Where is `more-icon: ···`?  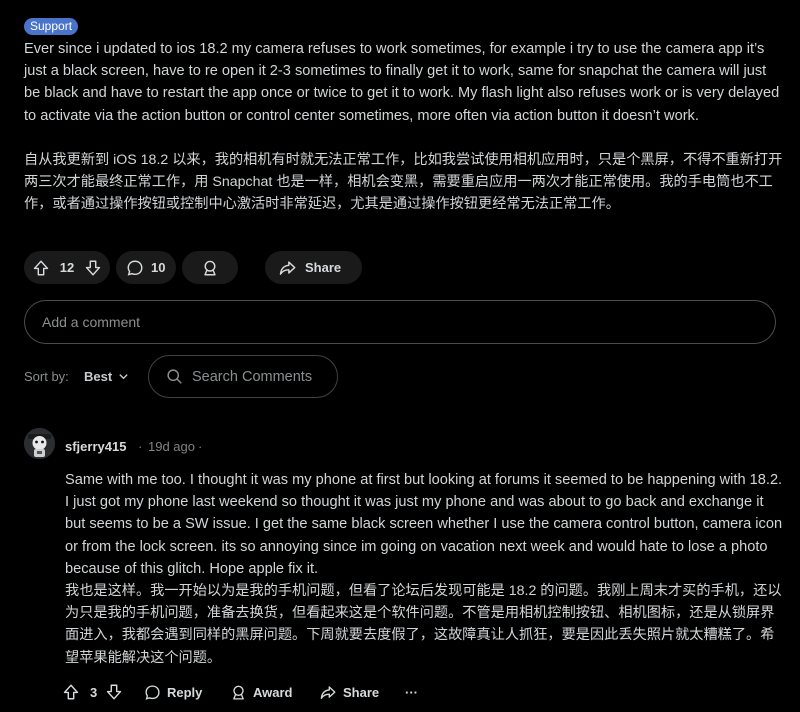 more-icon: ··· is located at coordinates (411, 692).